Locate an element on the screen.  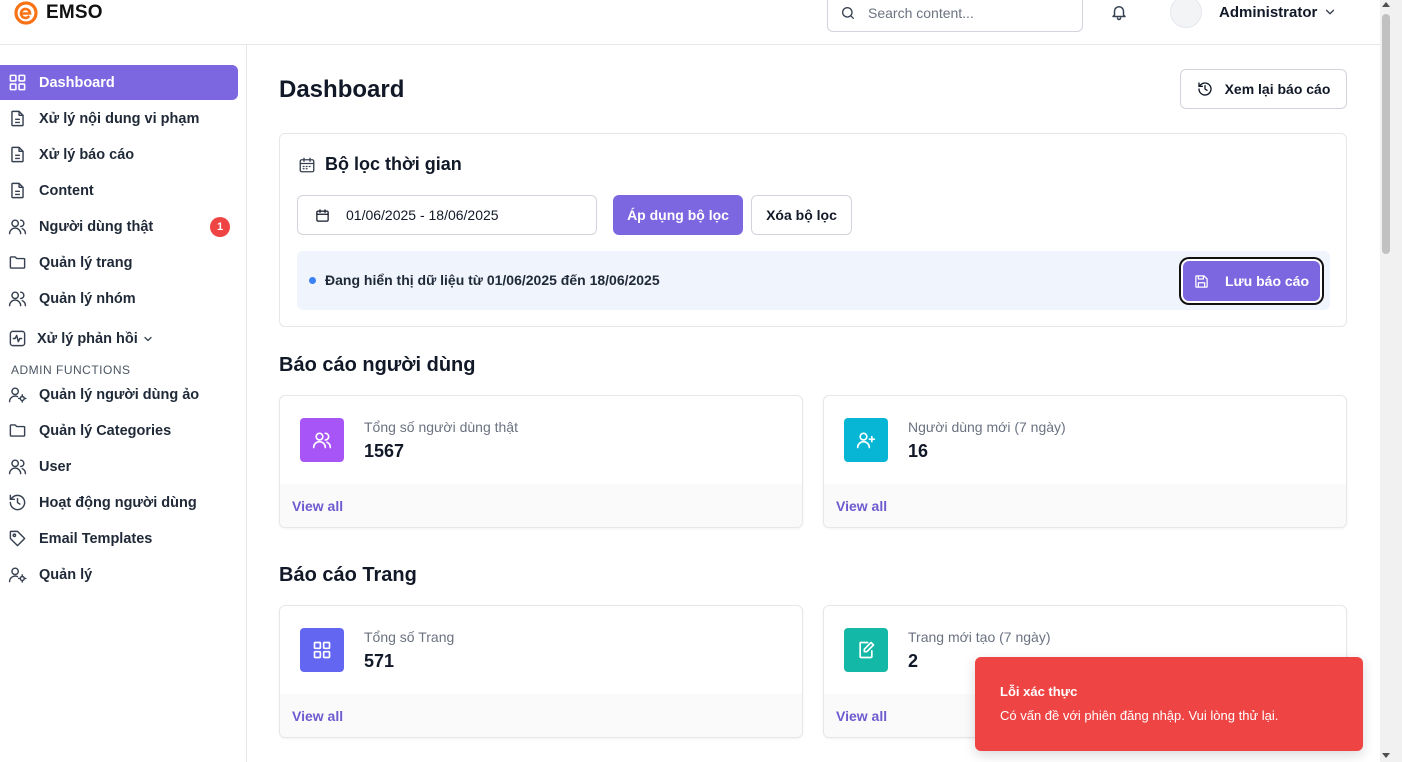
sidebar-item-violation-content: Xử lý nội dung vi phạm is located at coordinates (119, 118).